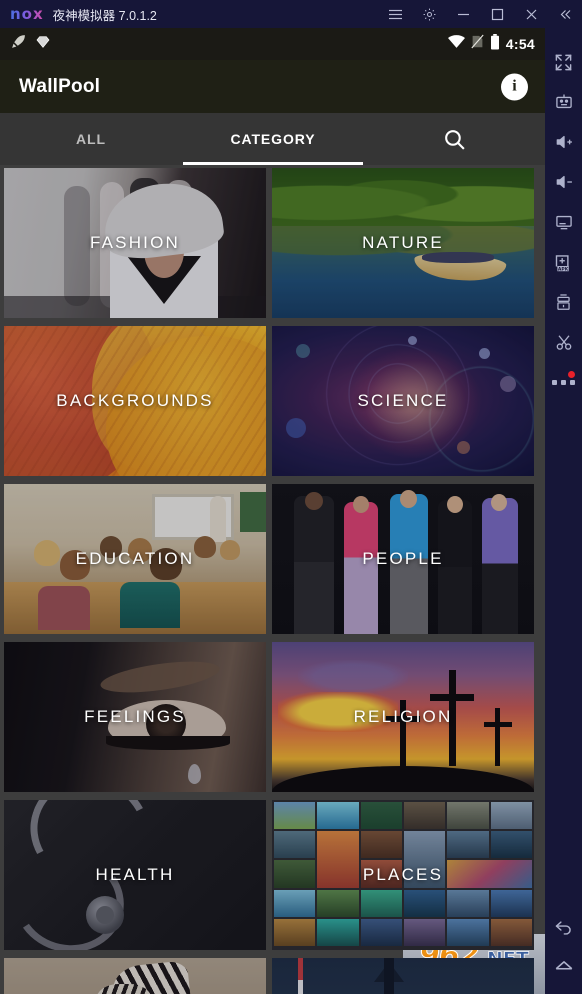 Image resolution: width=582 pixels, height=994 pixels. I want to click on category-tile-religion: RELIGION, so click(403, 717).